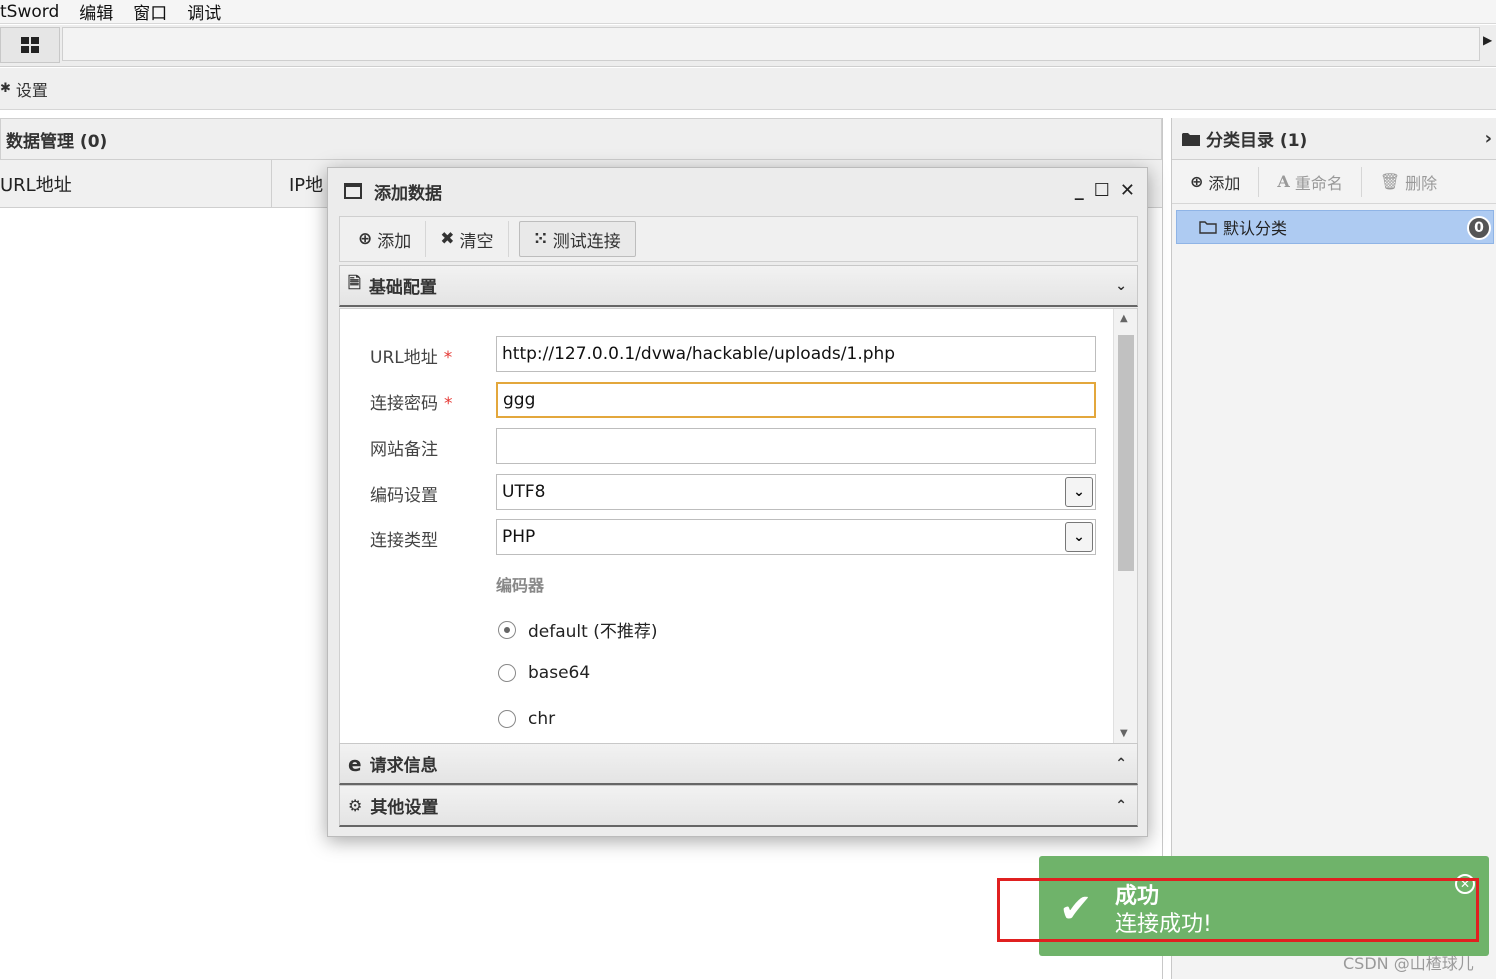 This screenshot has width=1496, height=979. Describe the element at coordinates (447, 239) in the screenshot. I see `x-icon: ✖` at that location.